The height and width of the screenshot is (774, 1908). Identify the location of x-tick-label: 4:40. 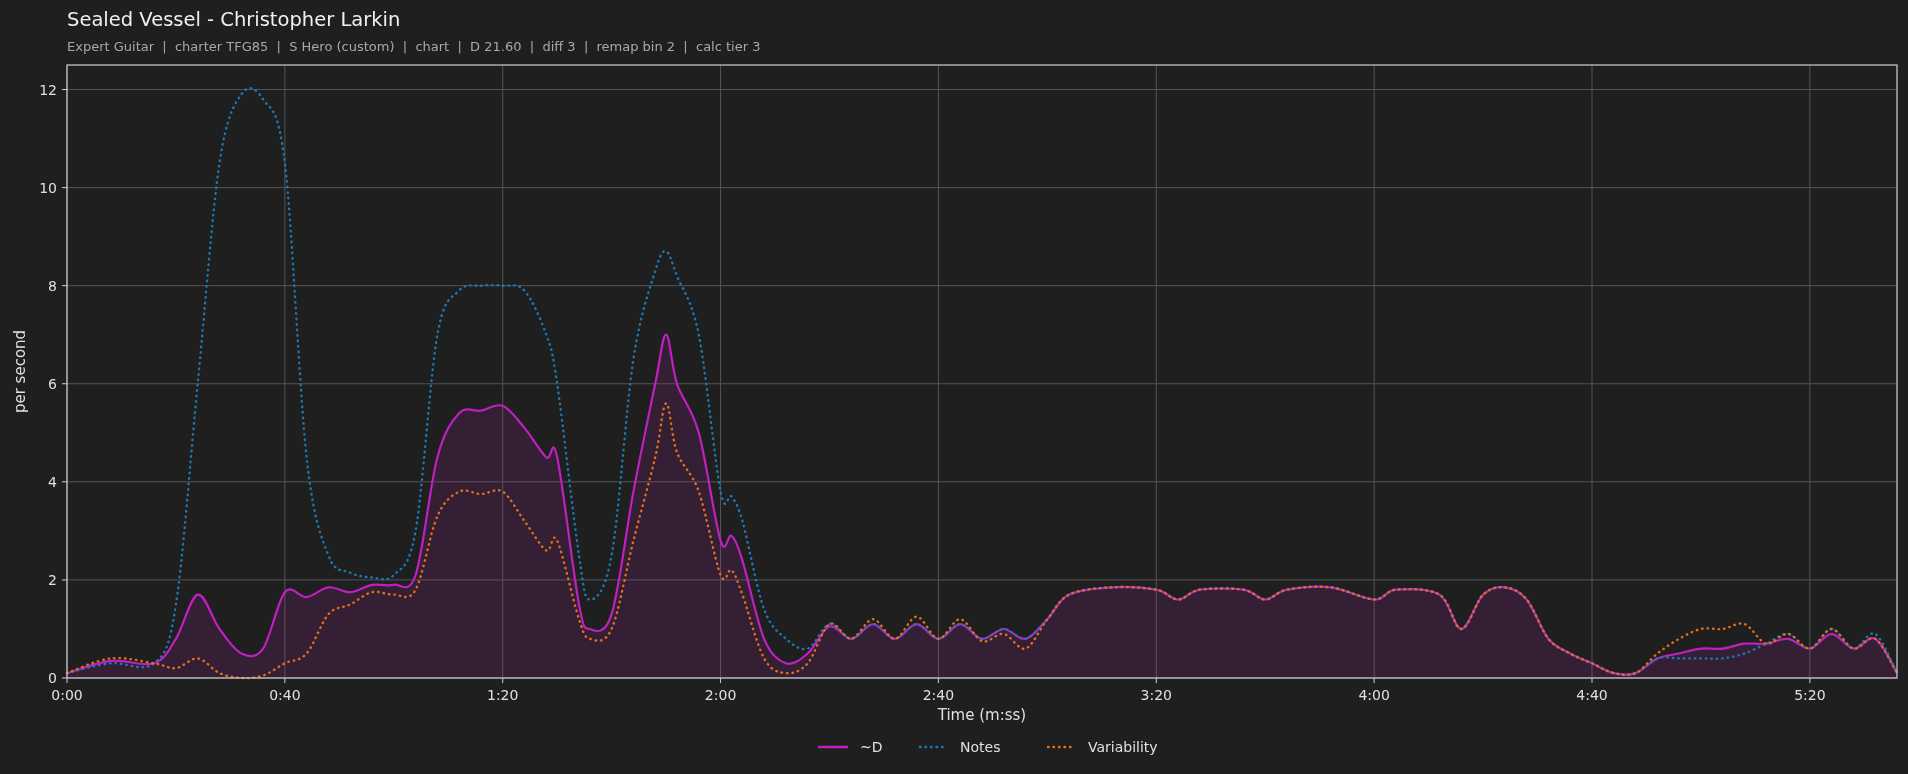
(1592, 695).